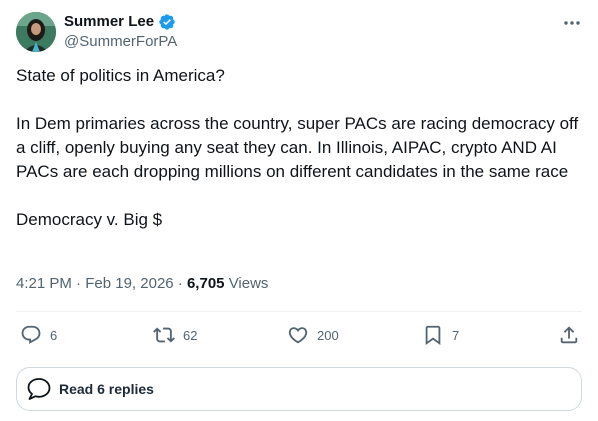 This screenshot has width=598, height=421. I want to click on avatar, so click(36, 32).